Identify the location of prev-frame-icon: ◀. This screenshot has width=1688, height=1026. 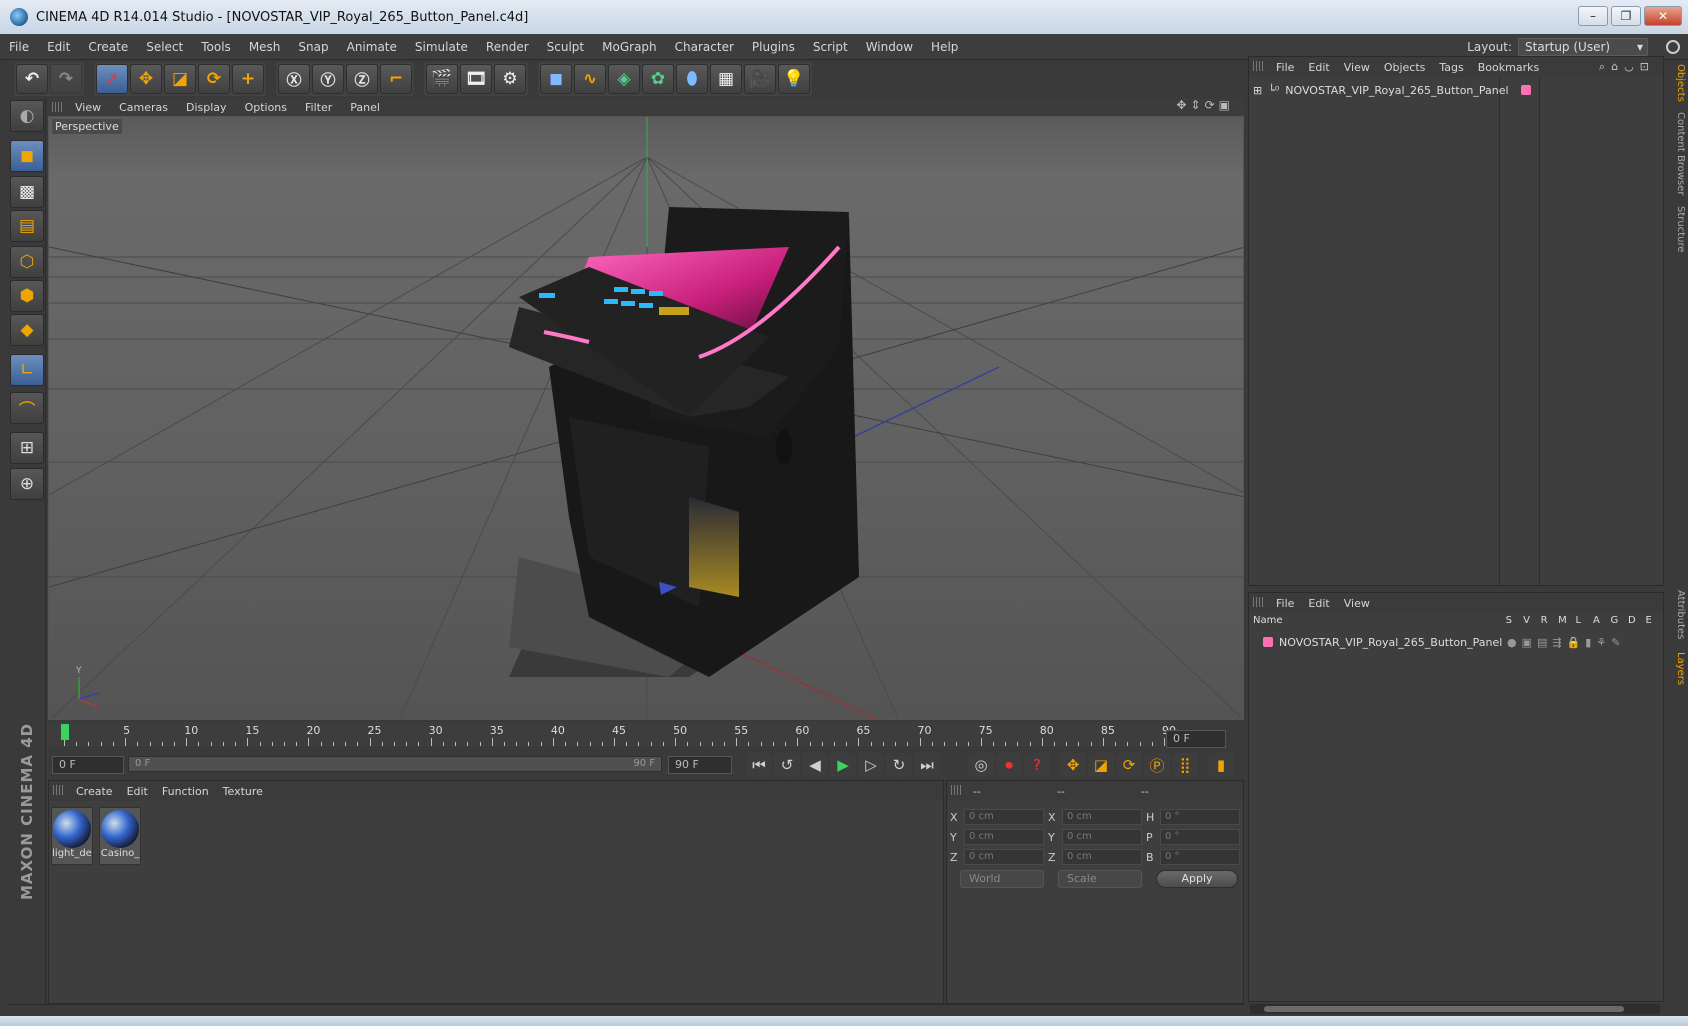
(815, 765).